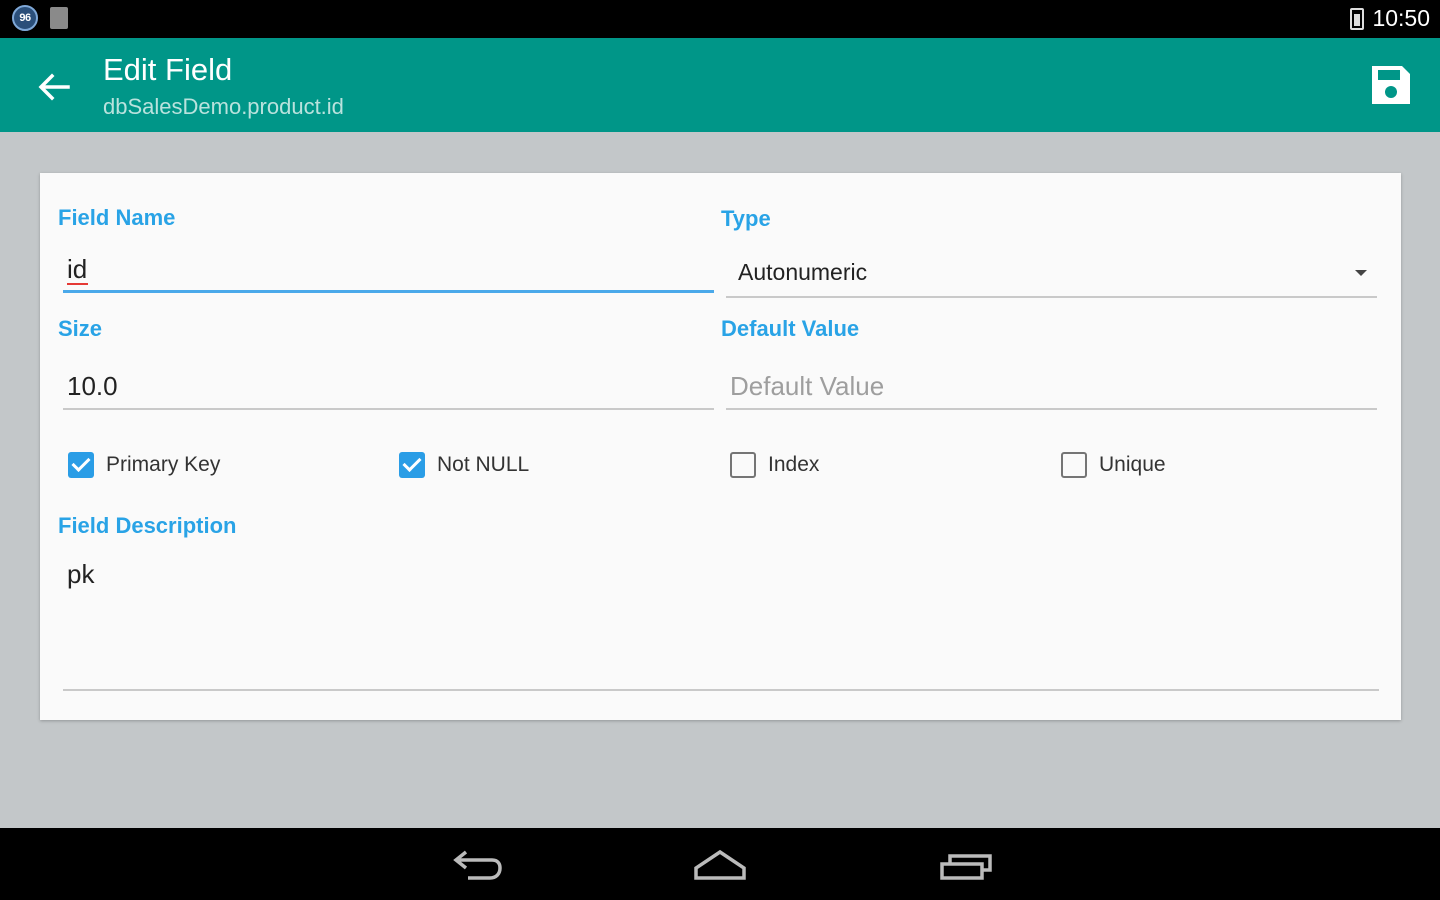 The width and height of the screenshot is (1440, 900). I want to click on status-bar: 96 10:50, so click(720, 19).